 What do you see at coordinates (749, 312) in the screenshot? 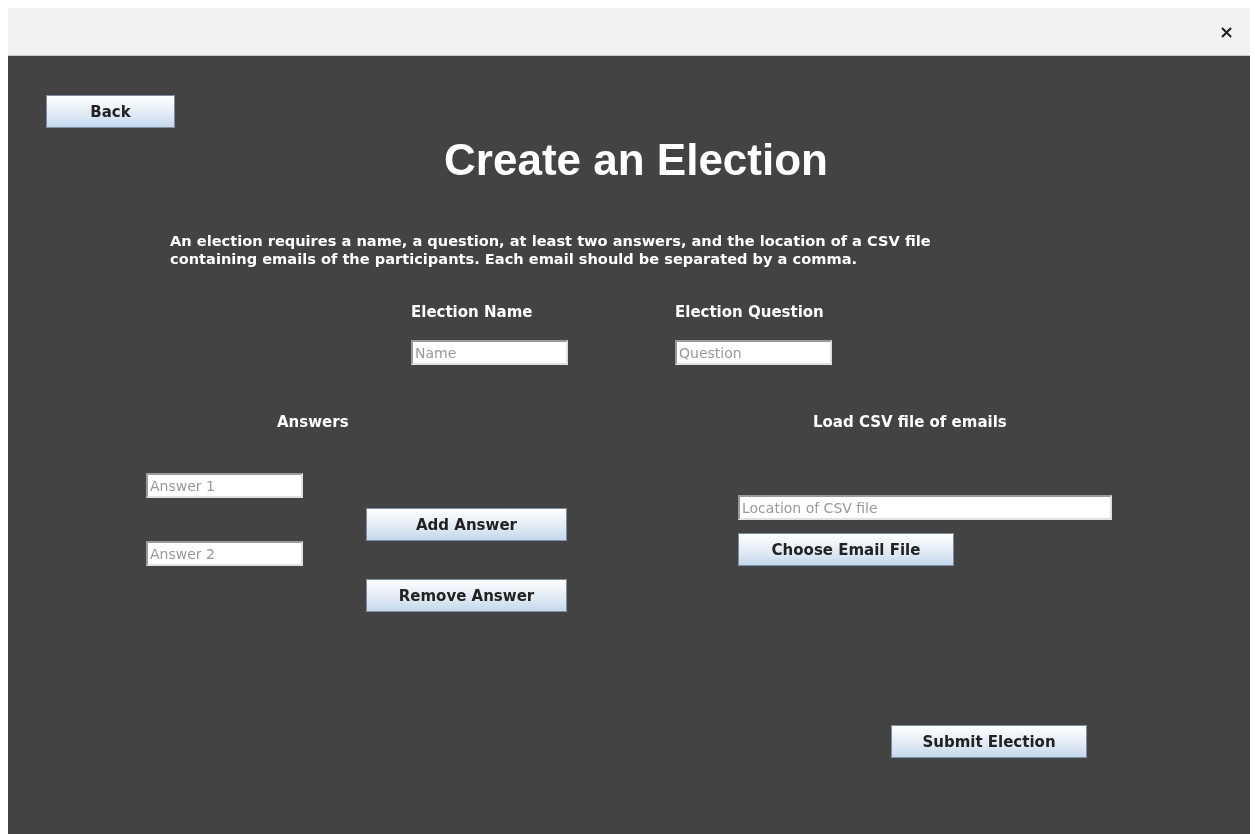
I see `field-label: Election Question` at bounding box center [749, 312].